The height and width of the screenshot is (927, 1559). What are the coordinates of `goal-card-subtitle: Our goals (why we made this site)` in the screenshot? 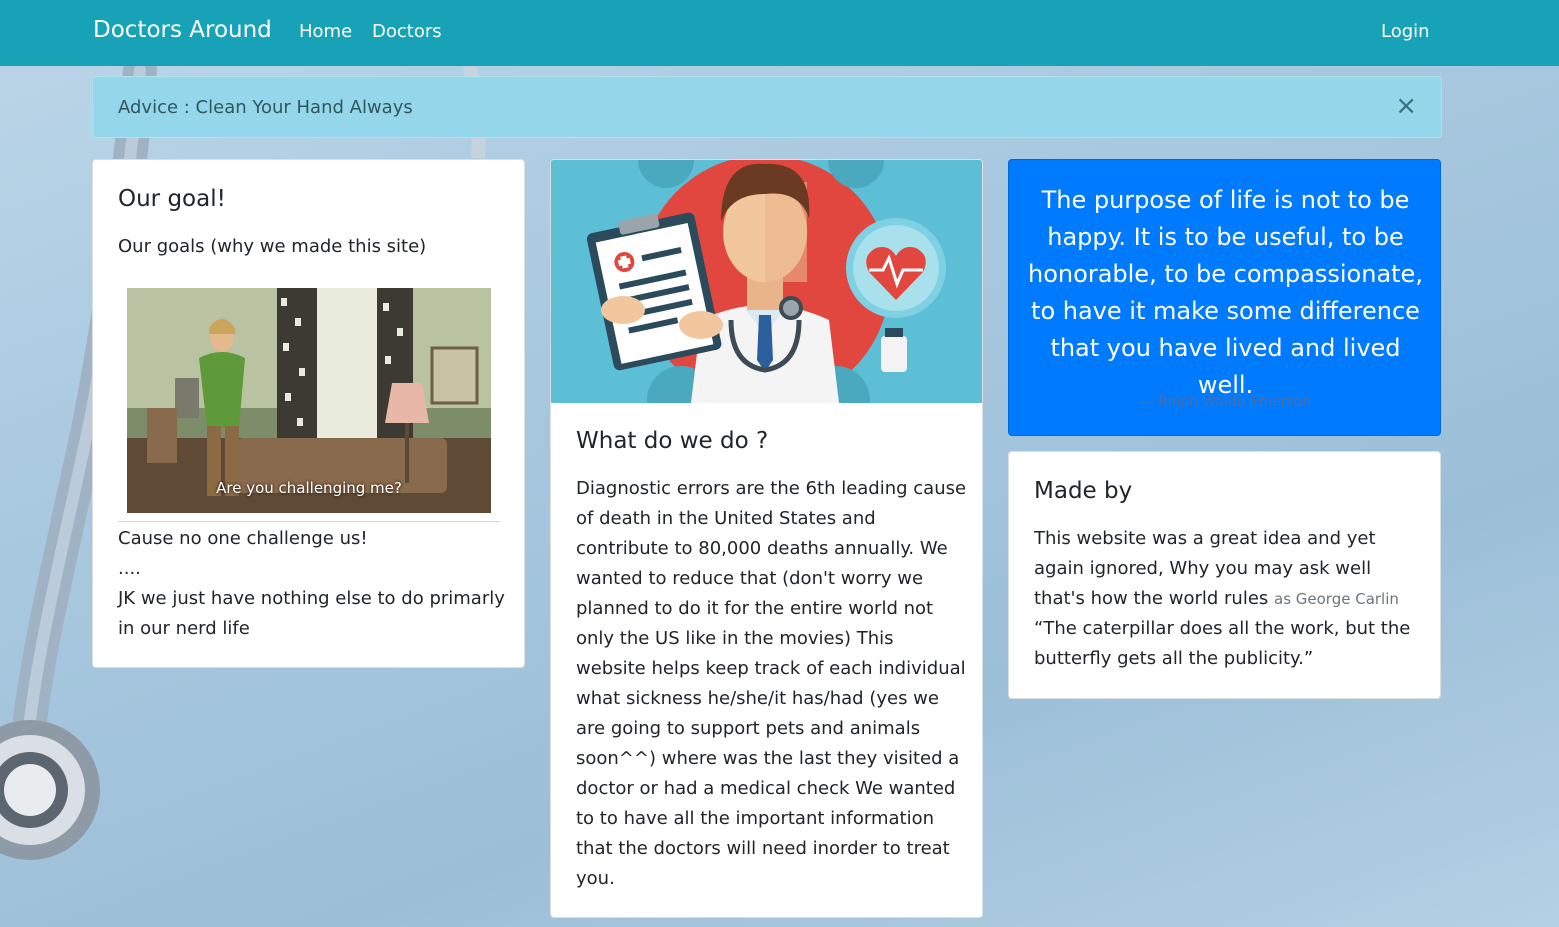 It's located at (272, 246).